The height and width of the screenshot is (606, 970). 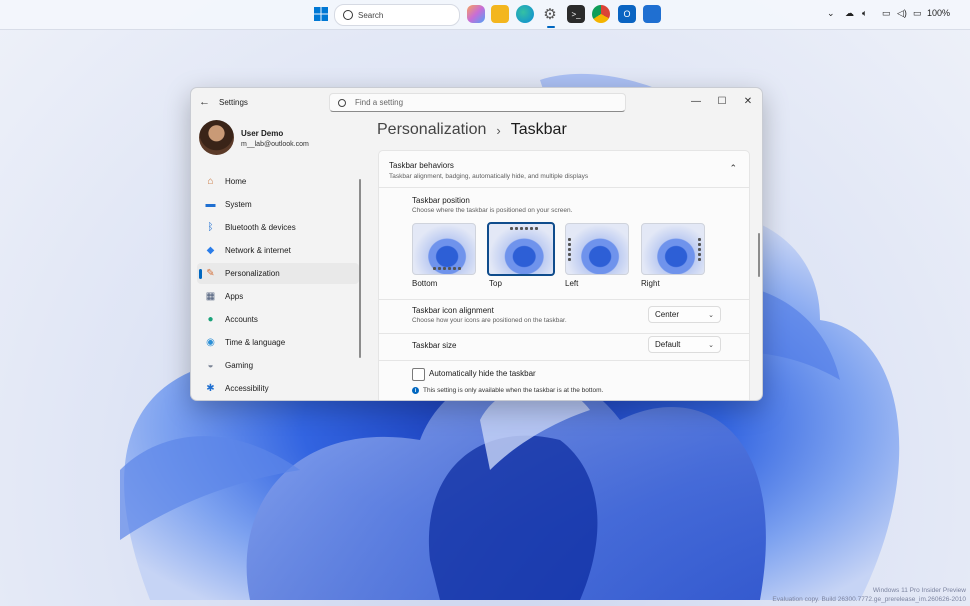 I want to click on sidebar-item-apps: ▦ Apps, so click(x=278, y=296).